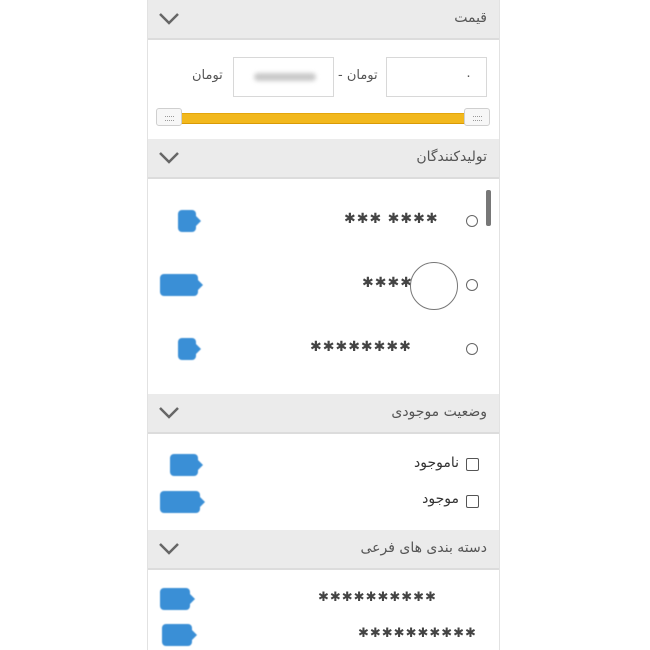 The image size is (650, 650). What do you see at coordinates (468, 76) in the screenshot?
I see `price-min-value: ۰` at bounding box center [468, 76].